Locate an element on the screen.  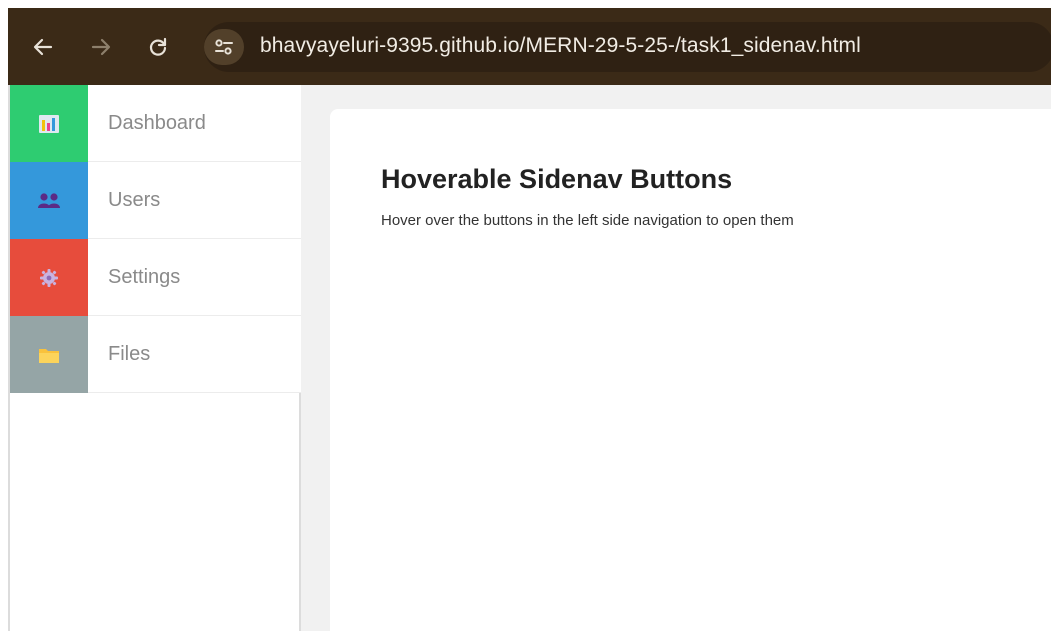
sidenav-item-settings: Settings is located at coordinates (155, 277).